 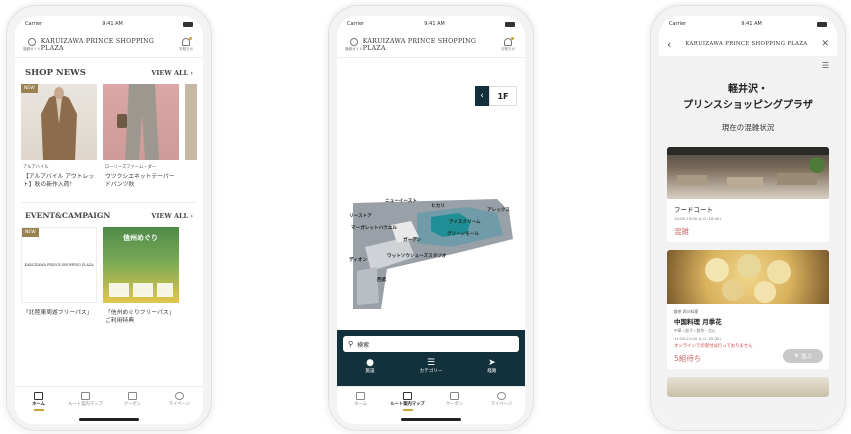 I want to click on search-input: ⚲ 検索, so click(x=431, y=344).